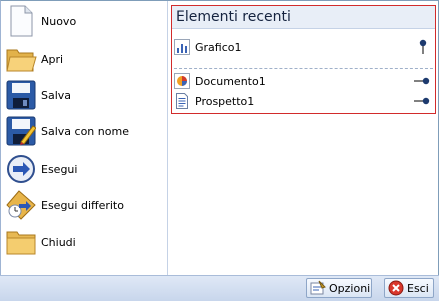  I want to click on new-button: Nuovo, so click(83, 21).